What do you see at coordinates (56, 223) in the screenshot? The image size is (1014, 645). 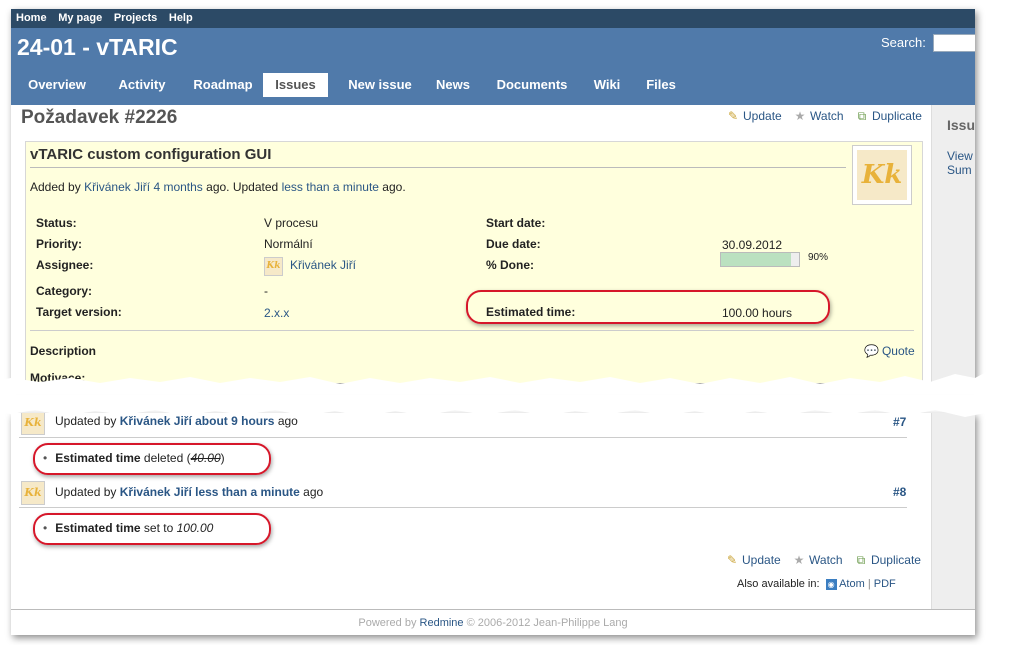 I see `status-label: Status:` at bounding box center [56, 223].